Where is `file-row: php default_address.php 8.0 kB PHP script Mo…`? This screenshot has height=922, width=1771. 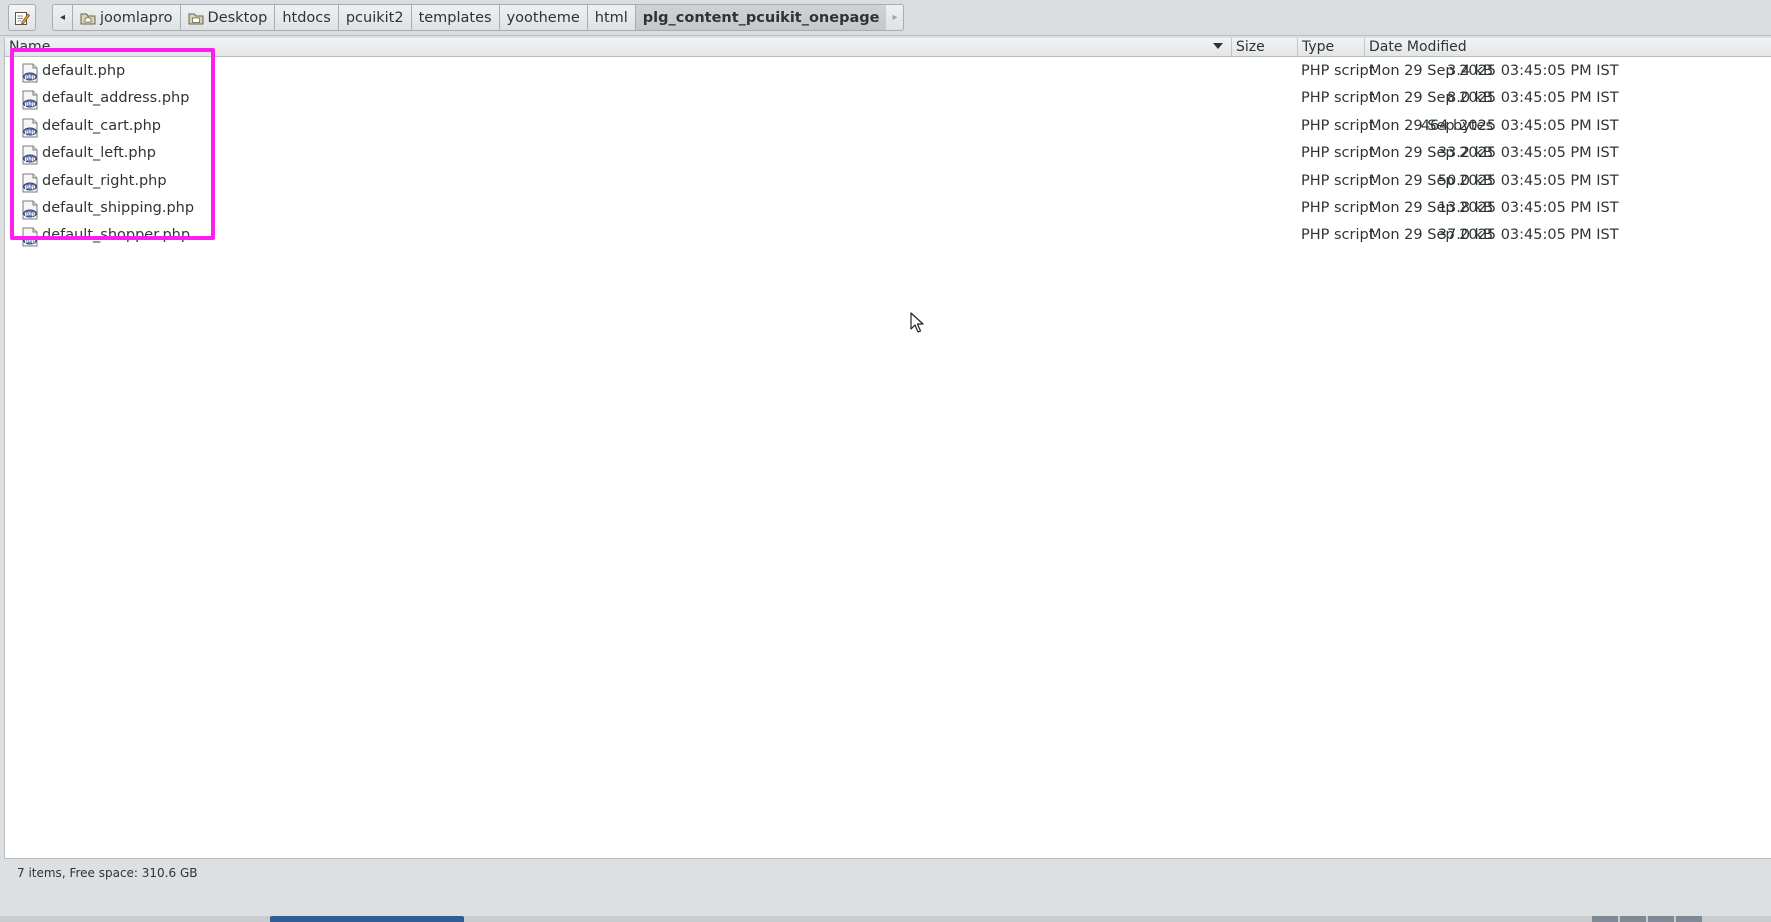 file-row: php default_address.php 8.0 kB PHP script Mo… is located at coordinates (888, 99).